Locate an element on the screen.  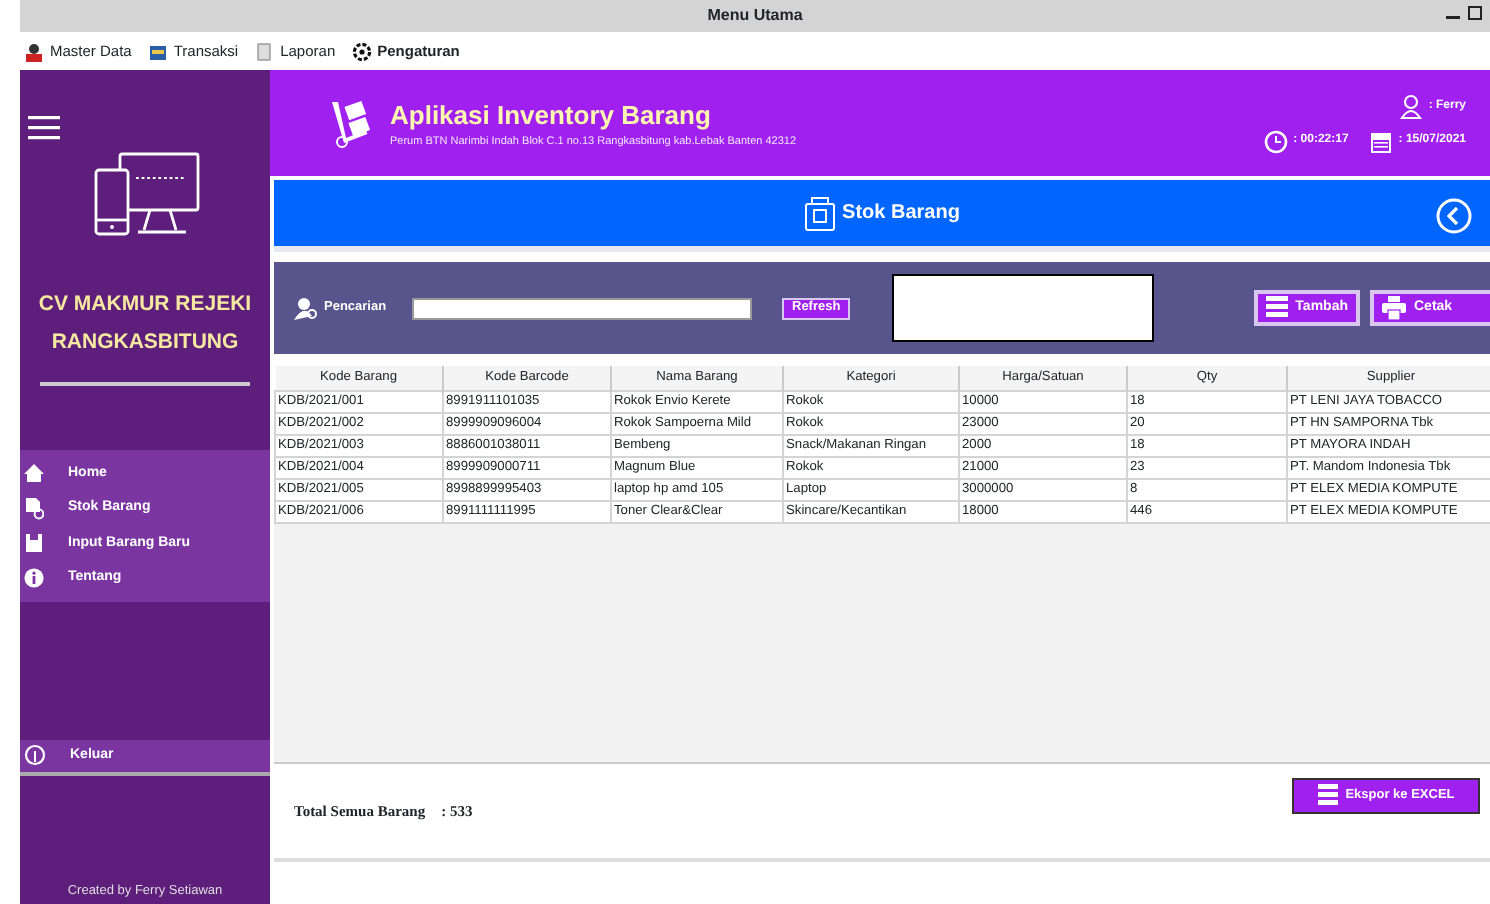
search-field is located at coordinates (582, 308).